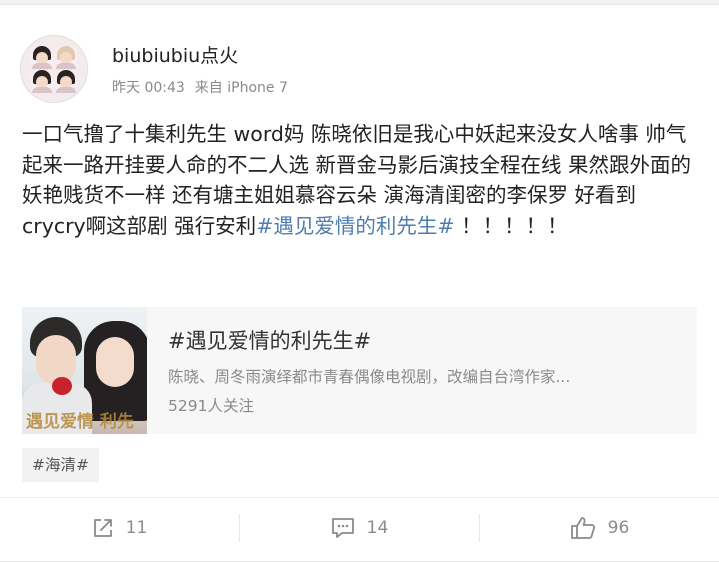  Describe the element at coordinates (80, 420) in the screenshot. I see `poster-title: 遇见爱情 利先` at that location.